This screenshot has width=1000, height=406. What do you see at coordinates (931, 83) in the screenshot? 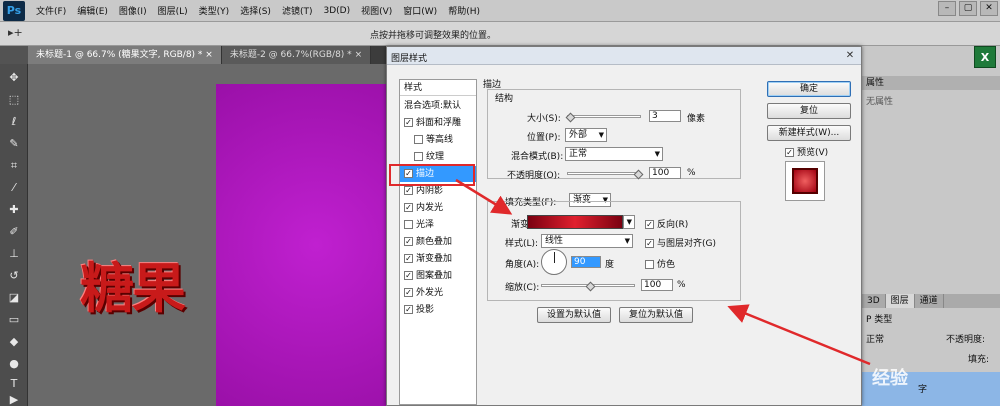
I see `tab-properties: 属性` at bounding box center [931, 83].